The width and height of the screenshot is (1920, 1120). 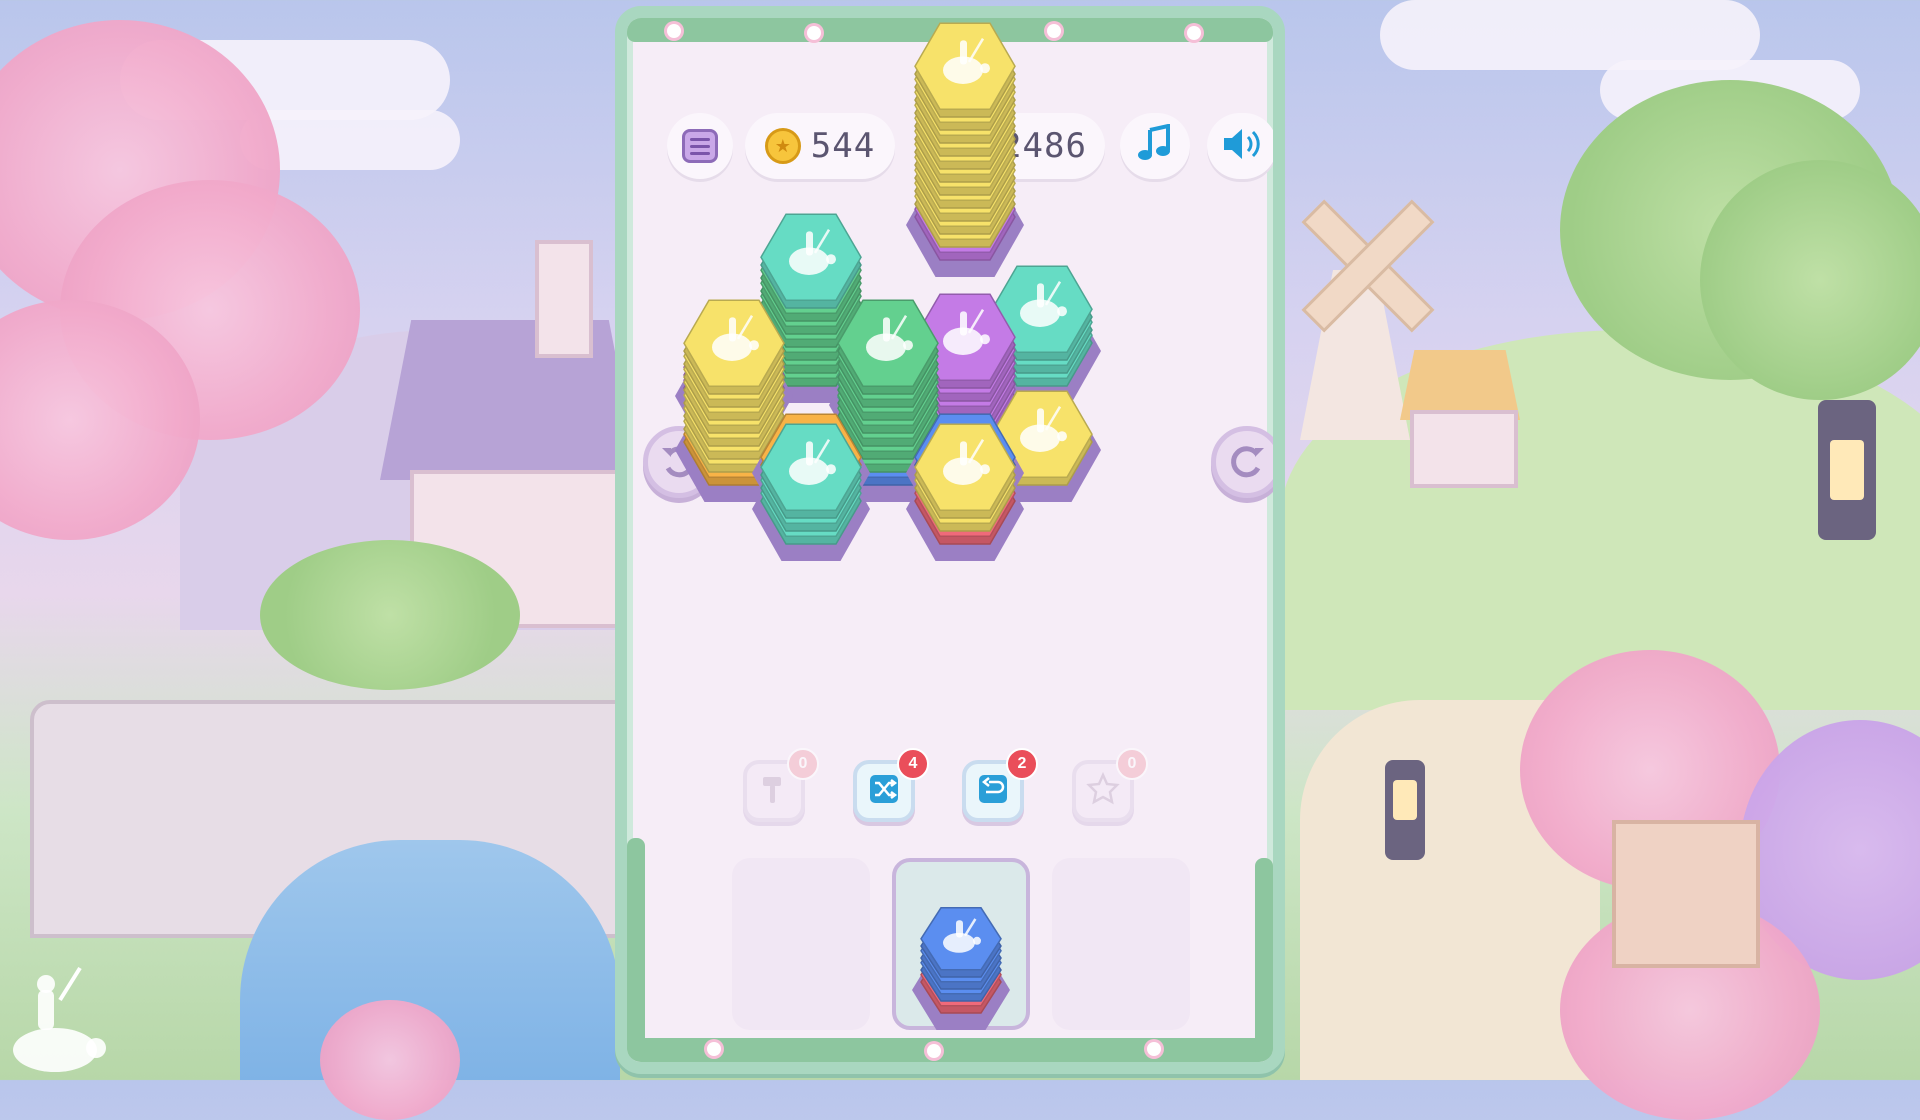 What do you see at coordinates (993, 791) in the screenshot?
I see `undo-icon` at bounding box center [993, 791].